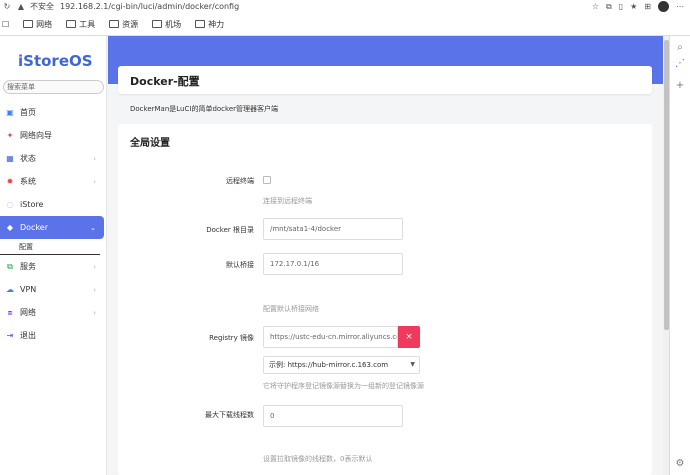 This screenshot has width=690, height=475. What do you see at coordinates (231, 338) in the screenshot?
I see `registry-label: Registry 镜像` at bounding box center [231, 338].